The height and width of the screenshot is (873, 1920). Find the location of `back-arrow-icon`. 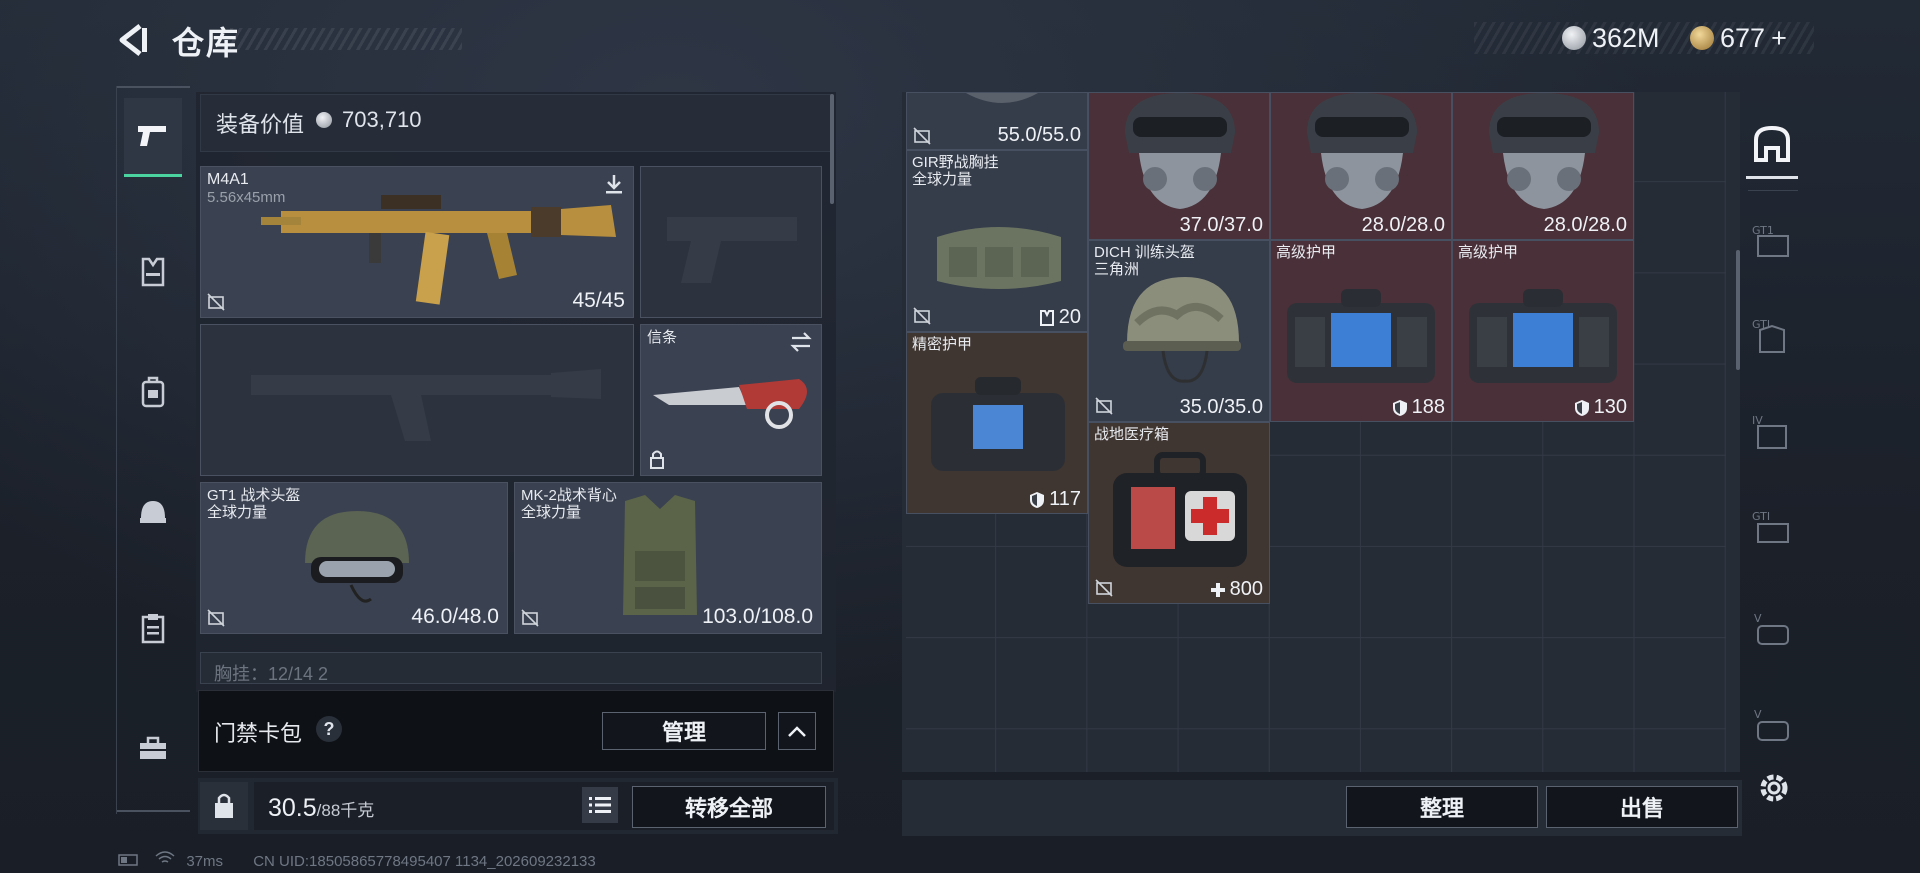

back-arrow-icon is located at coordinates (132, 40).